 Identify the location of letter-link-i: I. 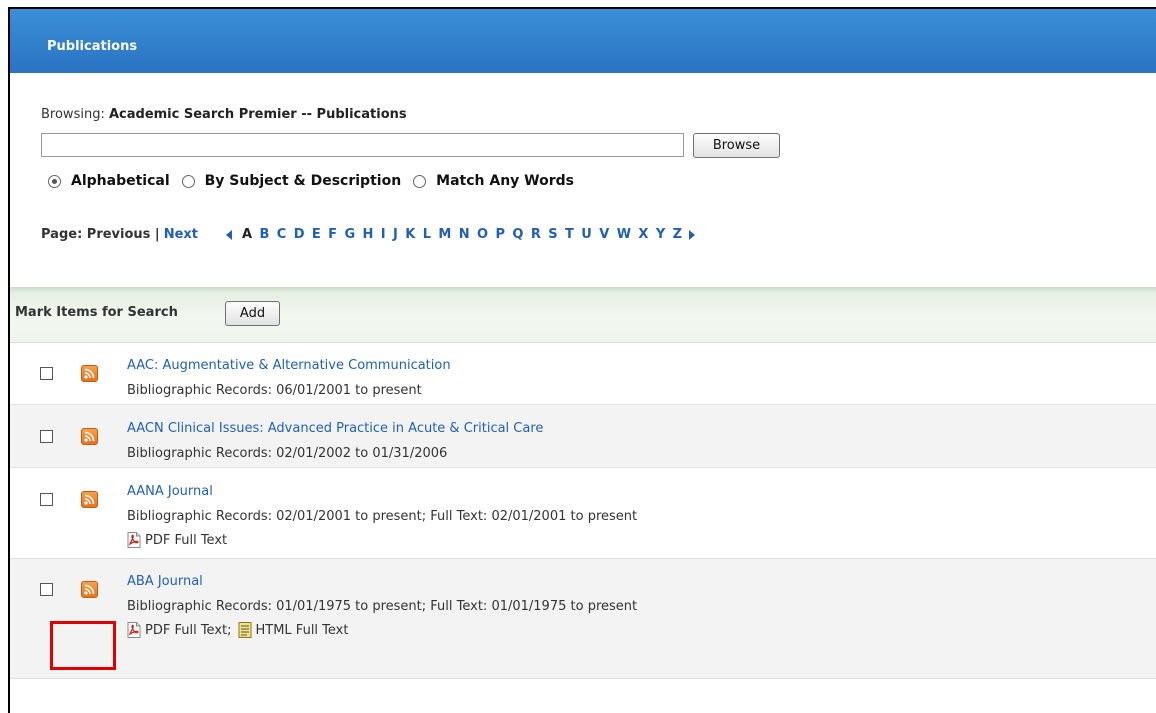
(383, 234).